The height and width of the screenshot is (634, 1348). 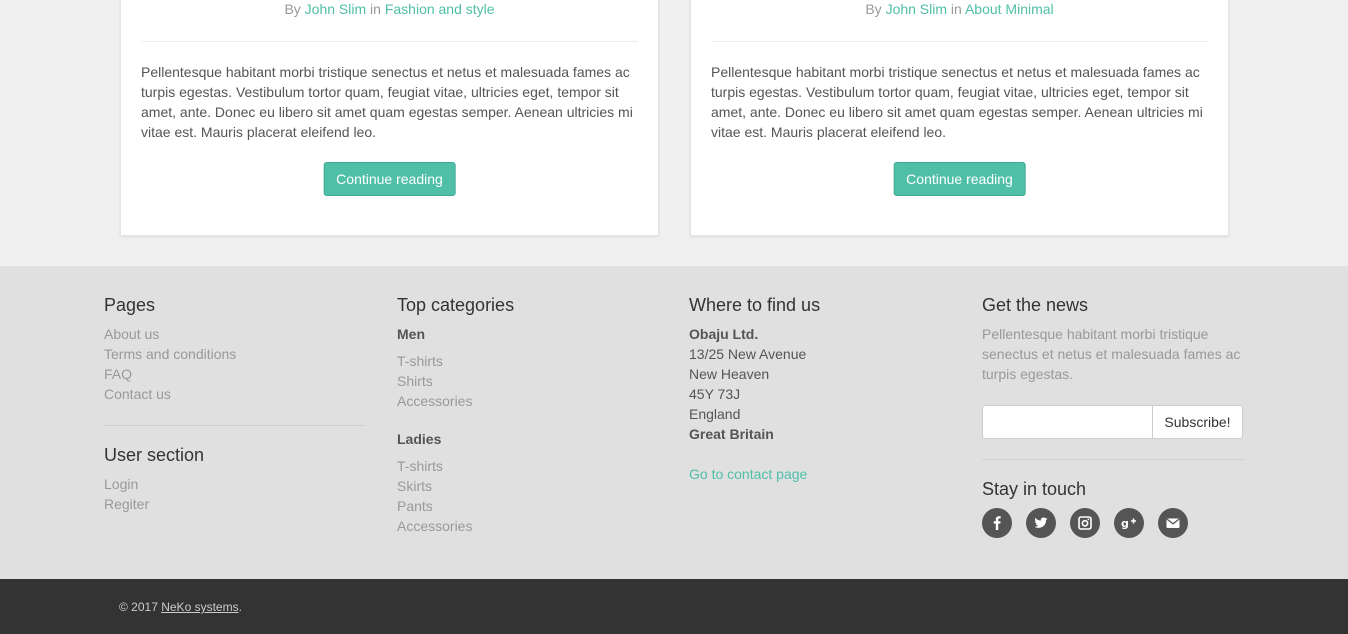 I want to click on category-link-men-accessories: Accessories, so click(x=434, y=401).